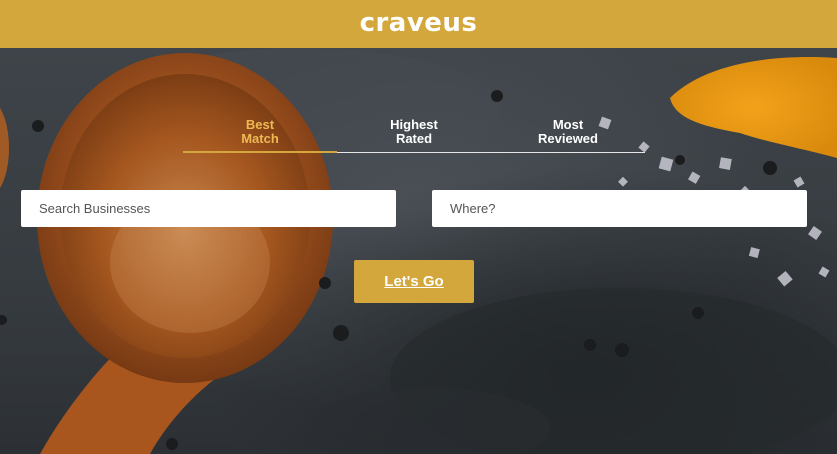  I want to click on location-input, so click(619, 208).